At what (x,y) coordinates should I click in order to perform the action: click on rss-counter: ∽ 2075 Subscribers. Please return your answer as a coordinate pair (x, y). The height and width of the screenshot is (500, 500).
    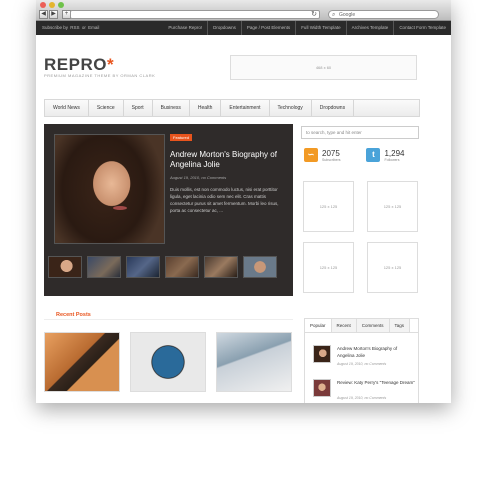
    Looking at the image, I should click on (322, 155).